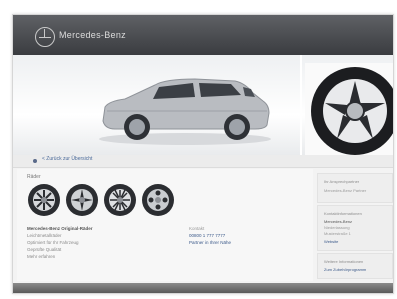  Describe the element at coordinates (44, 249) in the screenshot. I see `details-line: Geprüfte Qualität` at that location.